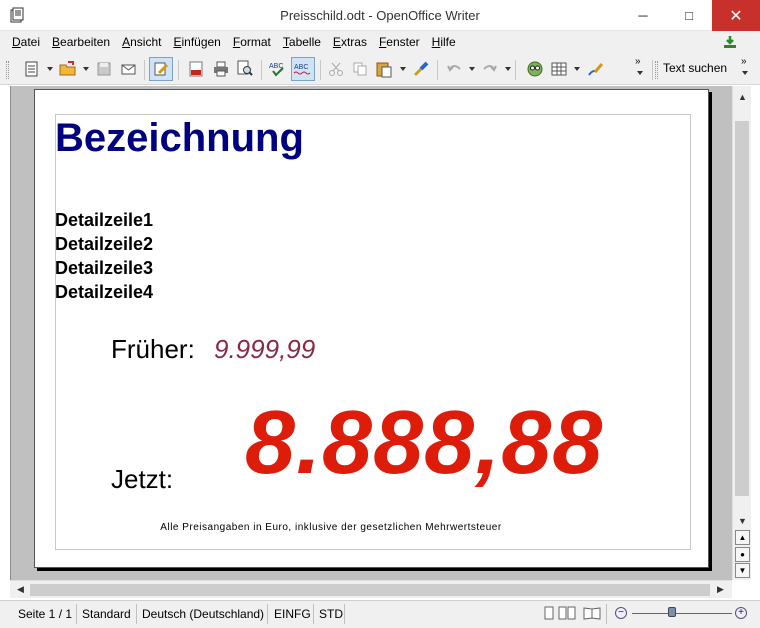 This screenshot has width=760, height=628. I want to click on detail-line-4: Detailzeile4, so click(104, 292).